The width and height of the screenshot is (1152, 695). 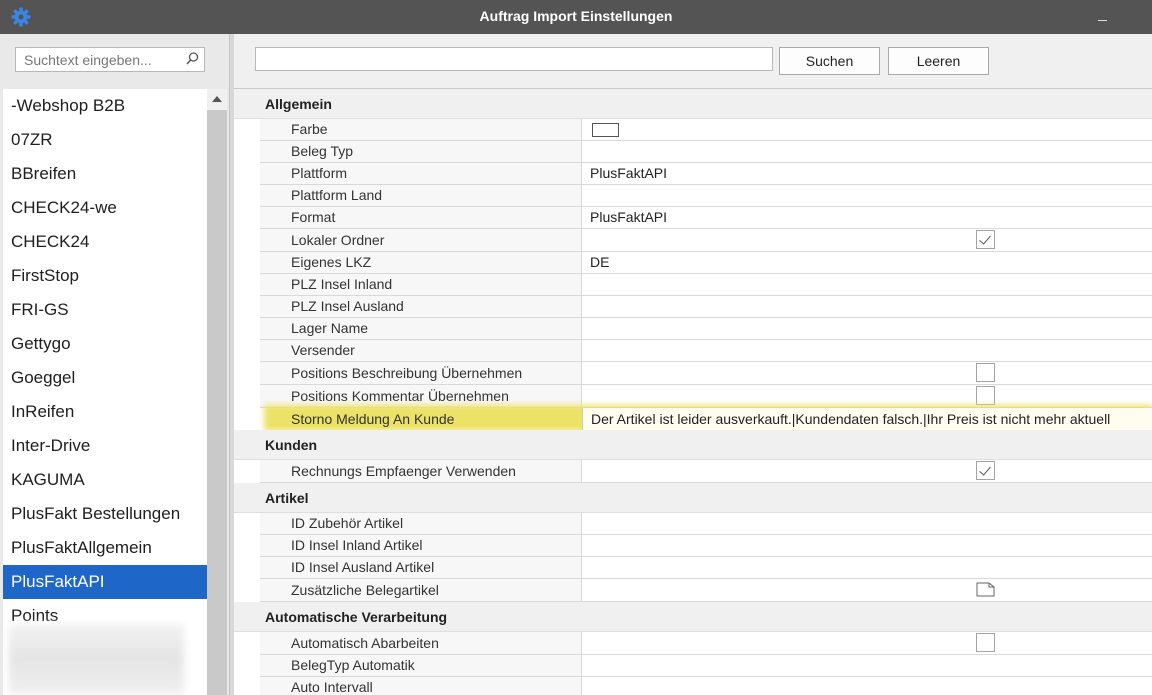 I want to click on section-automatik: Automatische Verarbeitung, so click(x=693, y=617).